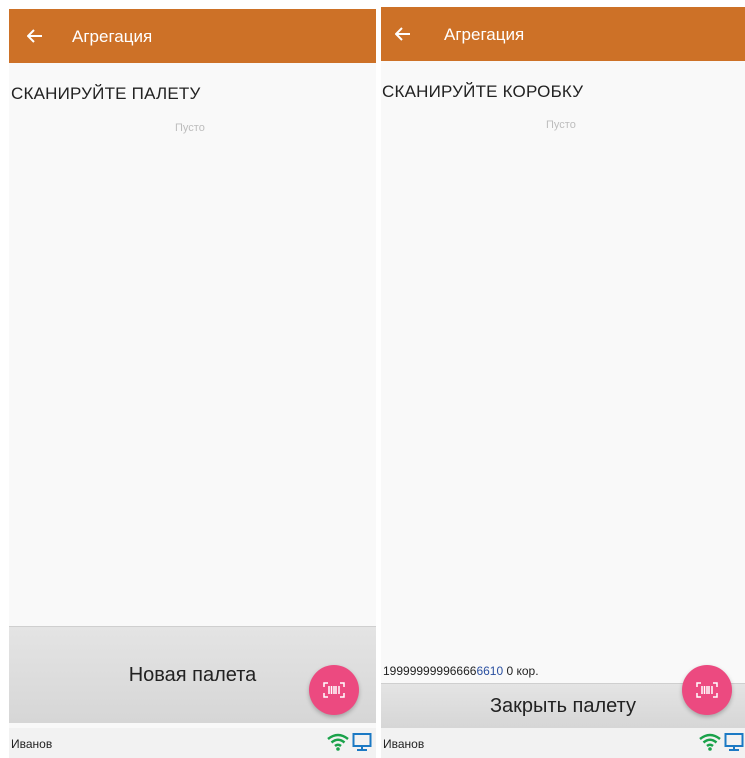 This screenshot has width=745, height=758. What do you see at coordinates (106, 93) in the screenshot?
I see `scan-prompt: СКАНИРУЙТЕ ПАЛЕТУ` at bounding box center [106, 93].